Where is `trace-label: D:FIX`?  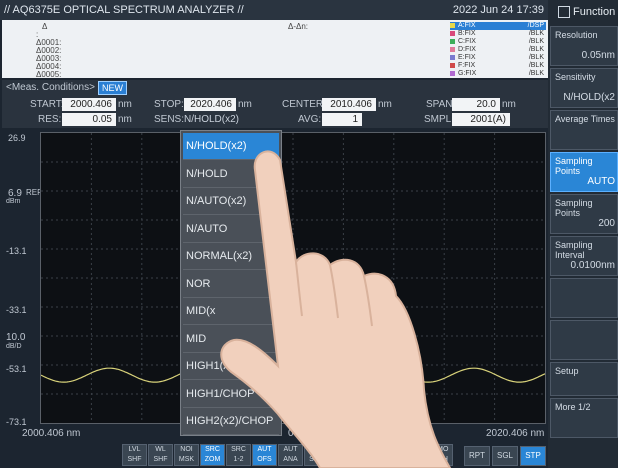 trace-label: D:FIX is located at coordinates (467, 49).